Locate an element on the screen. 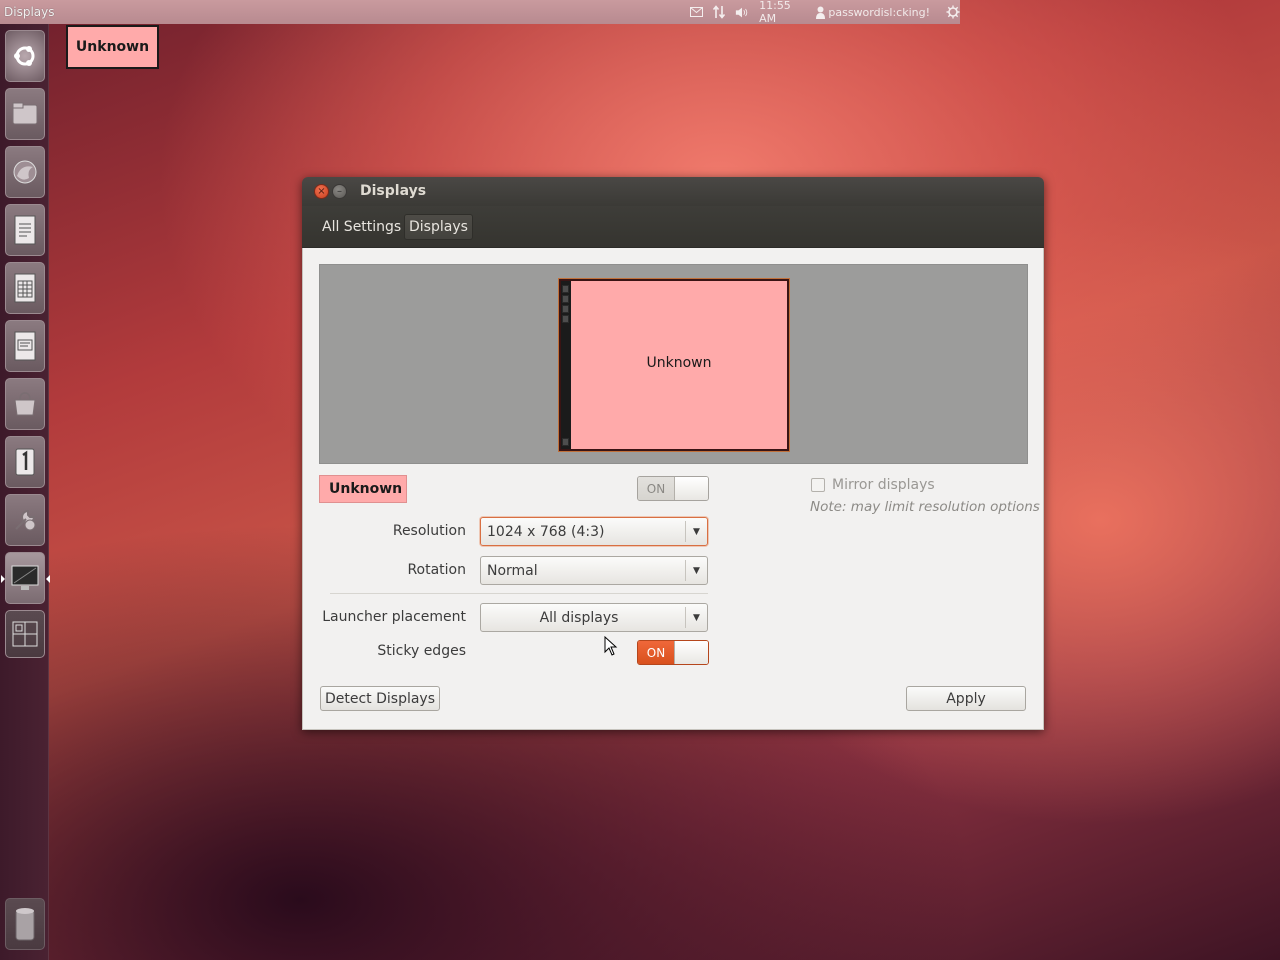 The height and width of the screenshot is (960, 1280). mirror-displays-option: Mirror displays is located at coordinates (873, 485).